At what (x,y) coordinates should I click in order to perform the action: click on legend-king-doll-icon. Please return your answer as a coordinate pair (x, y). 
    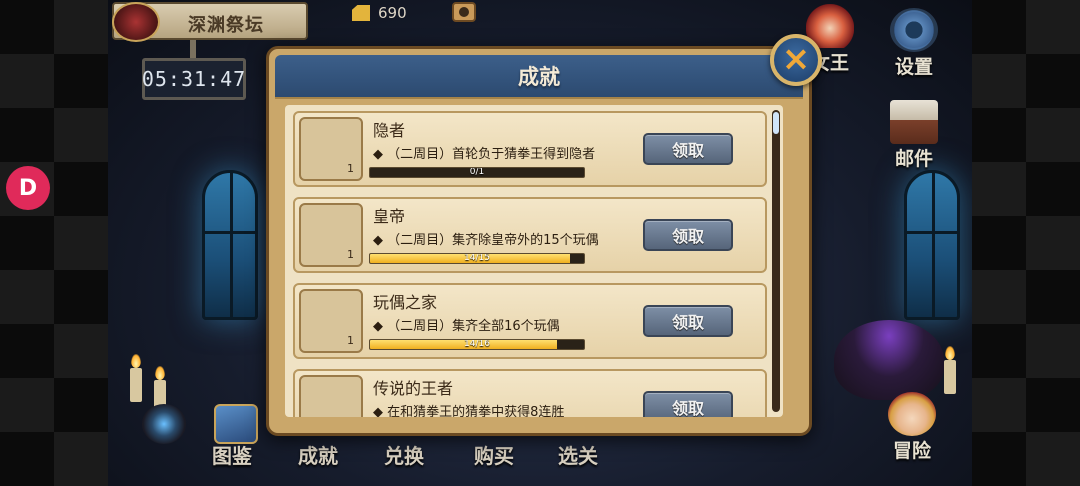
    Looking at the image, I should click on (331, 396).